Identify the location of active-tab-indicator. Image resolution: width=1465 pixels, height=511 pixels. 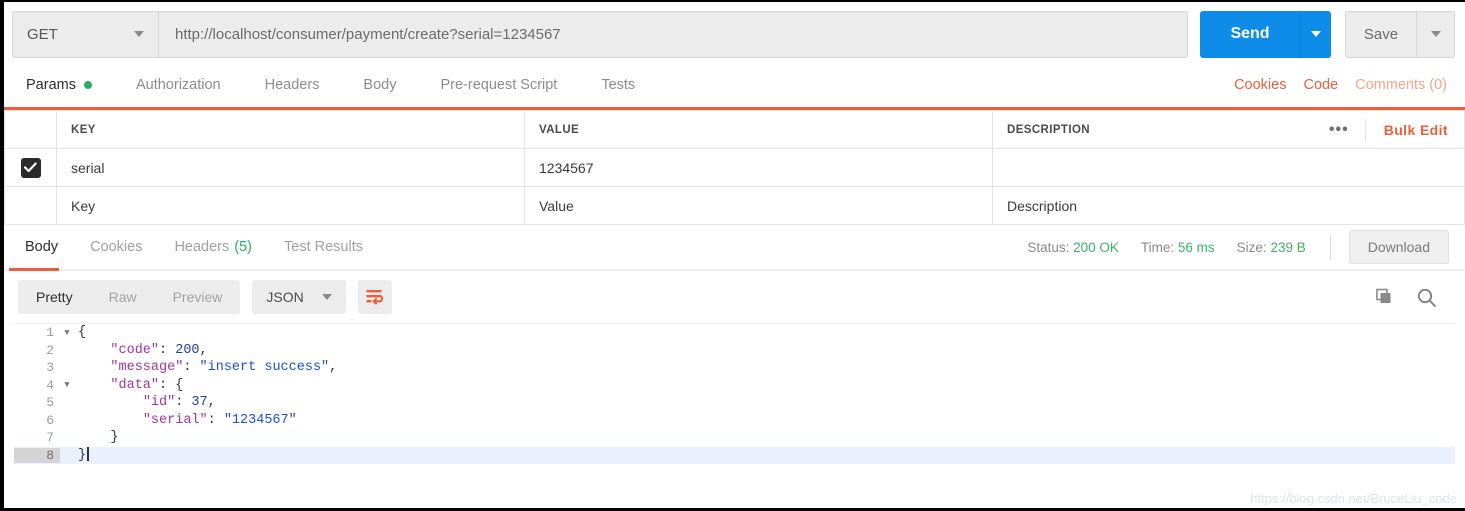
(57, 108).